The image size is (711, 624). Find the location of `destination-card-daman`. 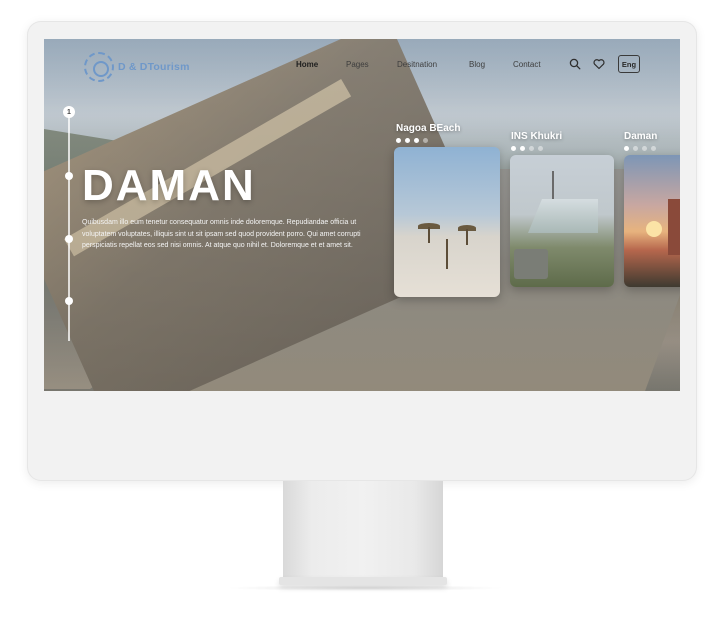

destination-card-daman is located at coordinates (652, 221).